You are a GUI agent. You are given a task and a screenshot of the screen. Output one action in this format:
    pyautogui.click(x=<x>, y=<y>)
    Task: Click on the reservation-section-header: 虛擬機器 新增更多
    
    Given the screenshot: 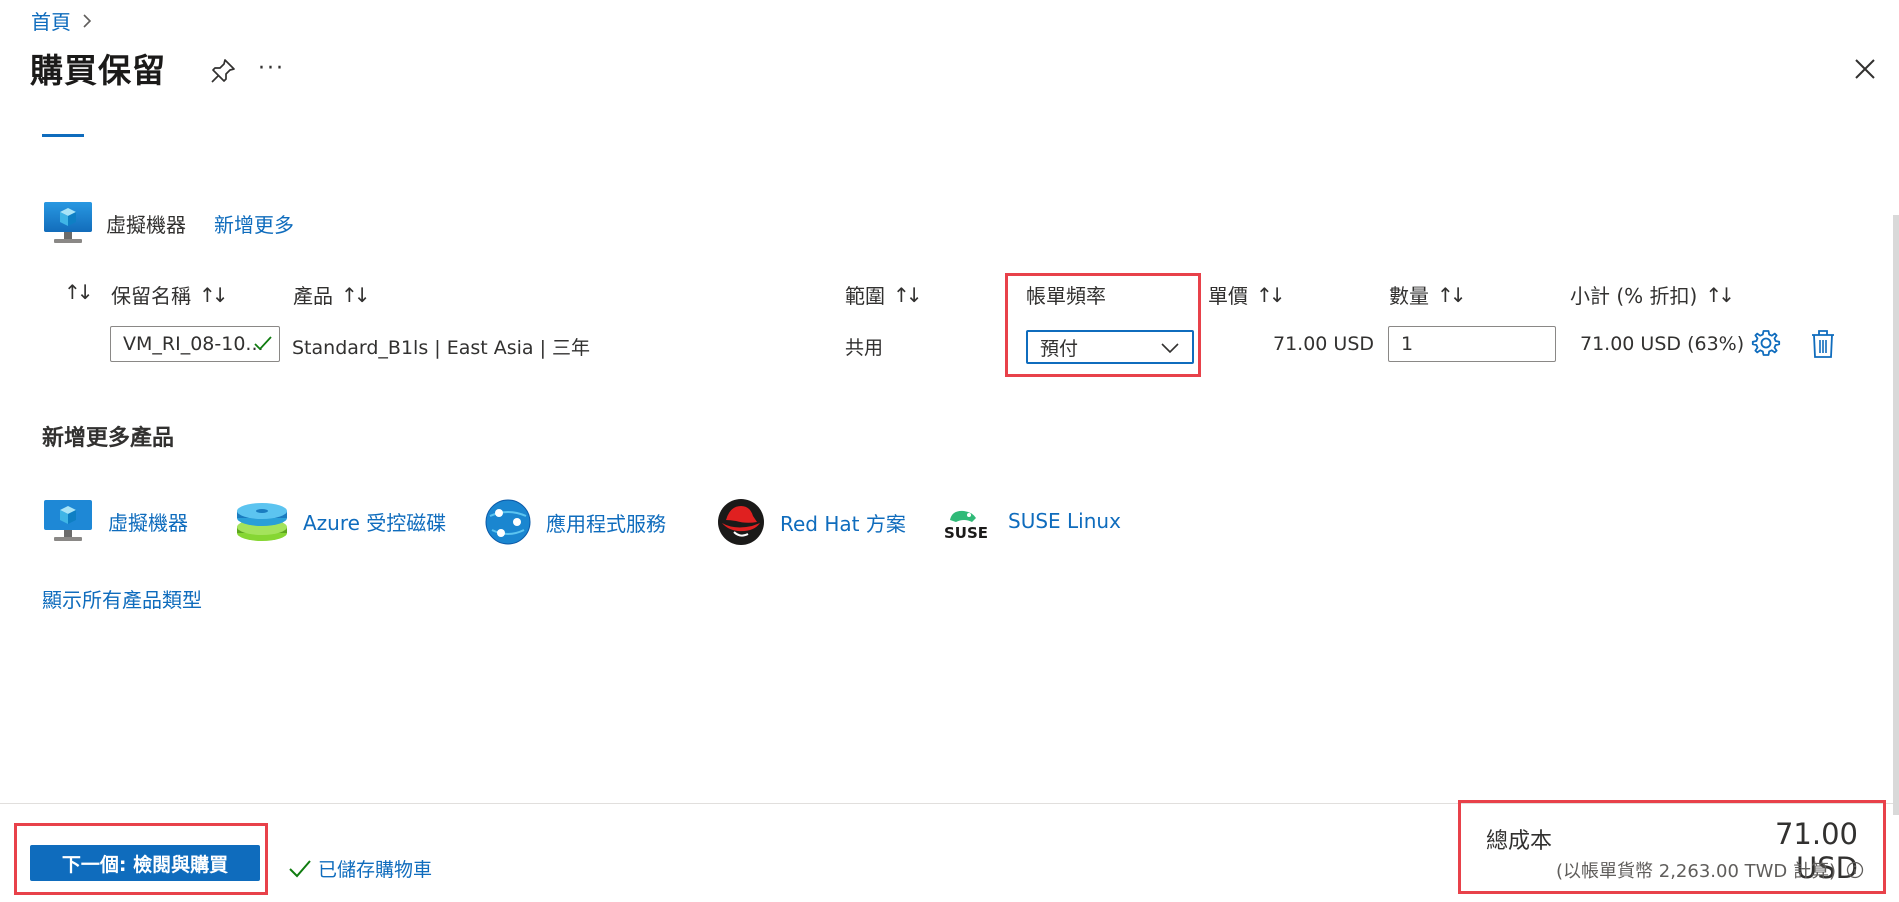 What is the action you would take?
    pyautogui.click(x=168, y=223)
    